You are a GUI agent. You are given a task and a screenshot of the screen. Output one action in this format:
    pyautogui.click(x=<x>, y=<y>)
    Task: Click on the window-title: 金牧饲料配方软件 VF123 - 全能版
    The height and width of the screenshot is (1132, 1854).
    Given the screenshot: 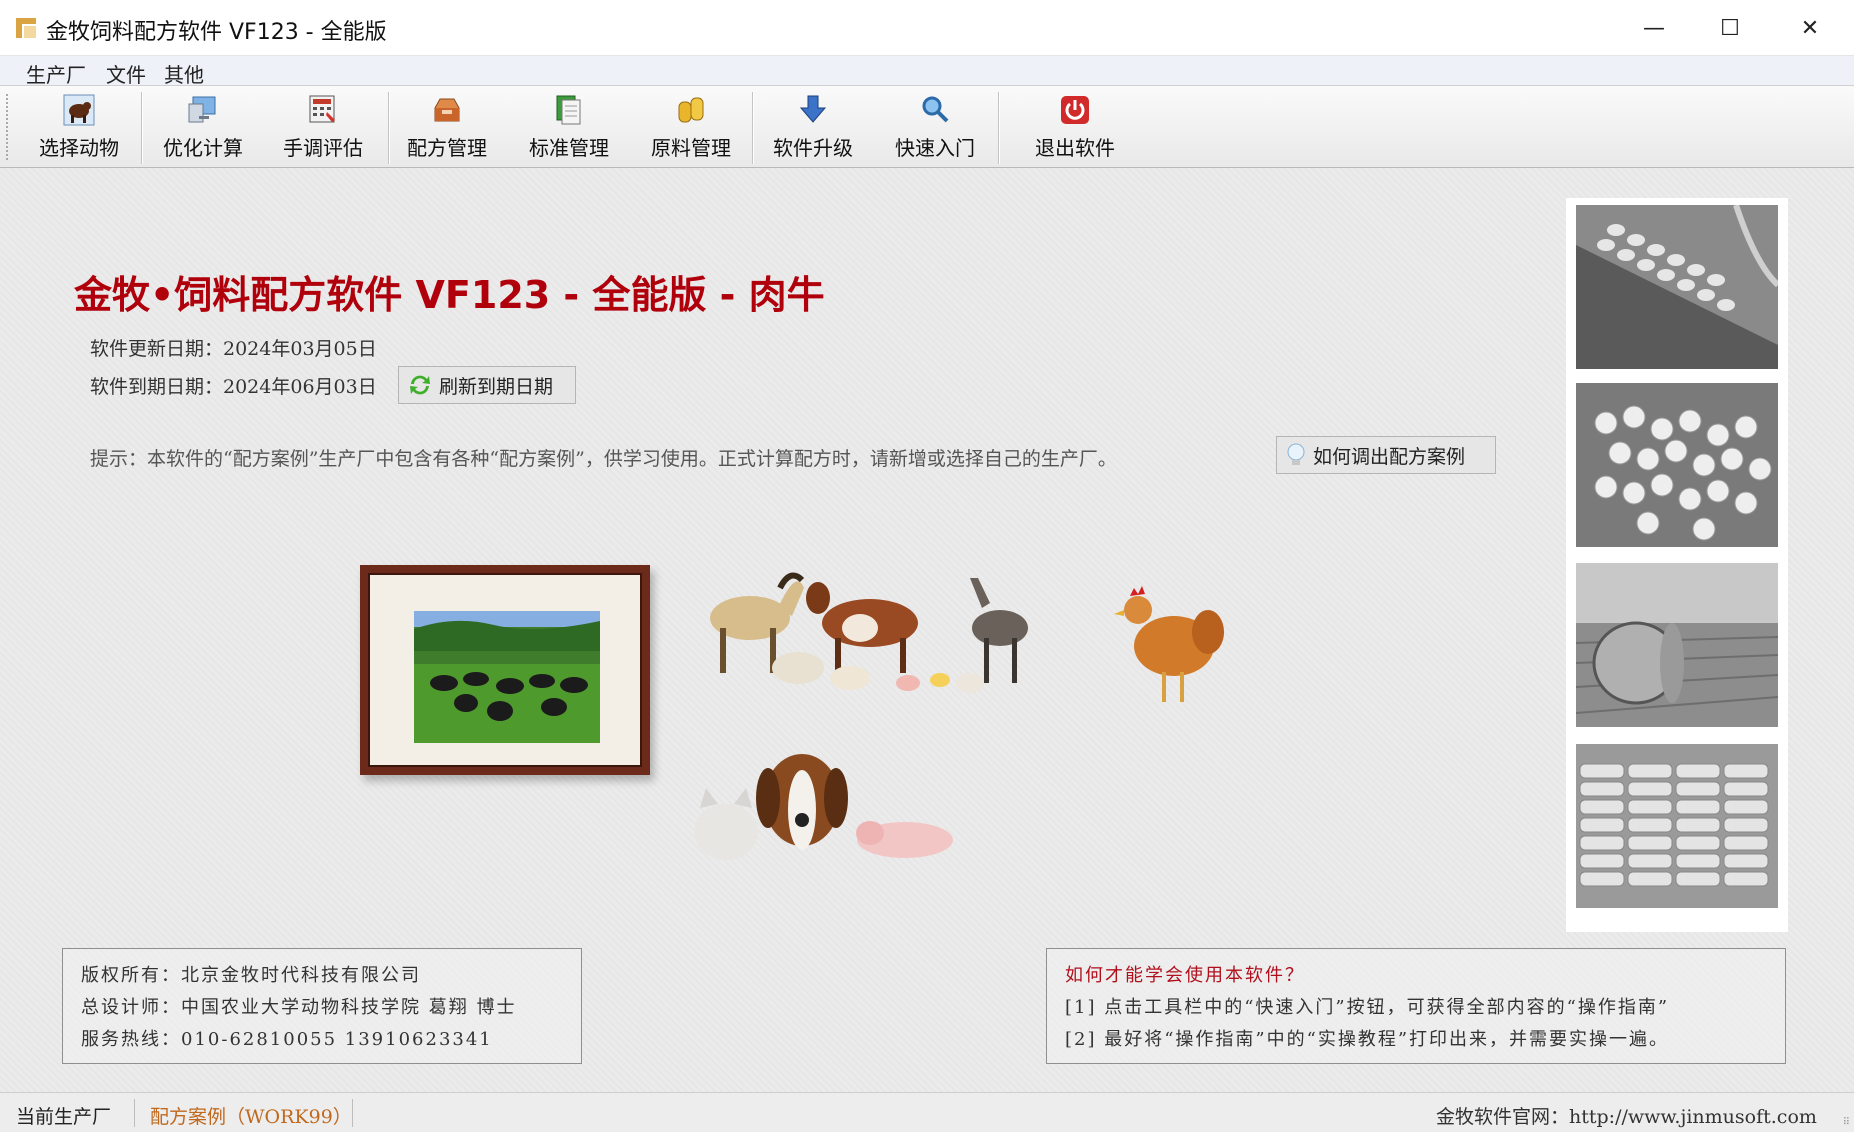 What is the action you would take?
    pyautogui.click(x=216, y=32)
    